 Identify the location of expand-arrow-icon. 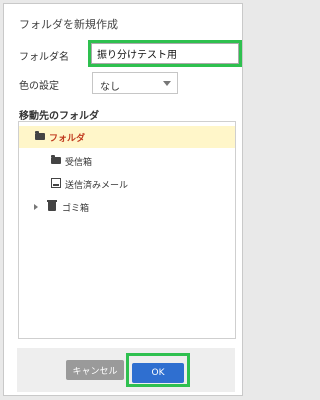
(36, 207).